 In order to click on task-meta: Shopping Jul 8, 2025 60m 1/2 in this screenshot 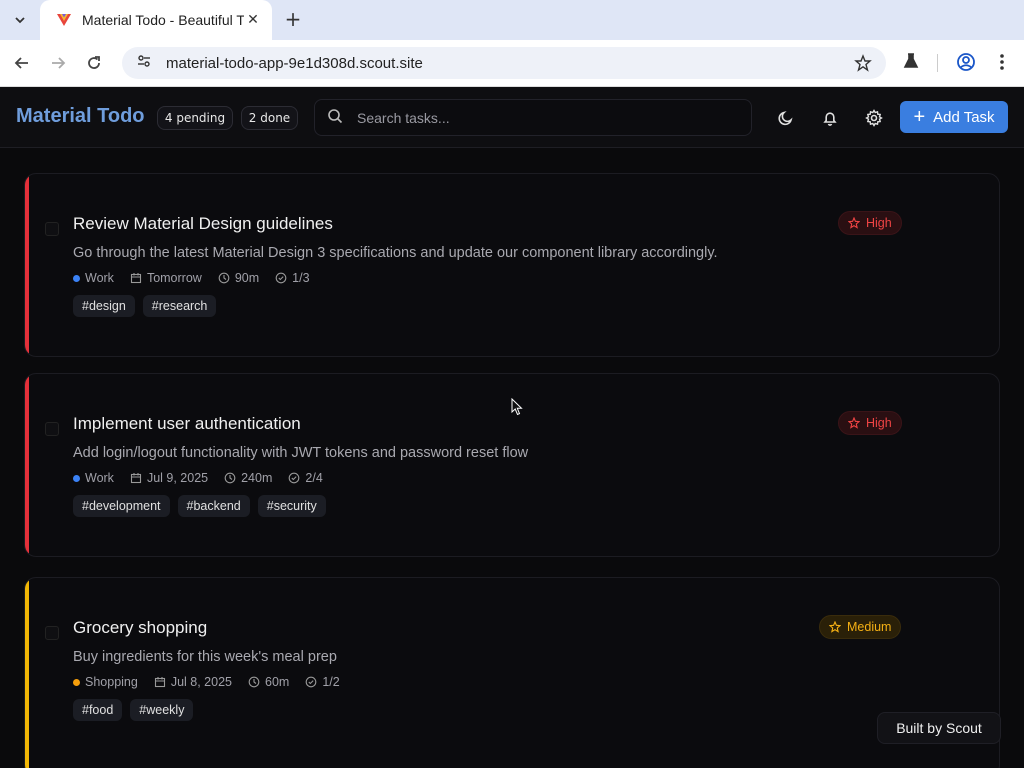, I will do `click(206, 682)`.